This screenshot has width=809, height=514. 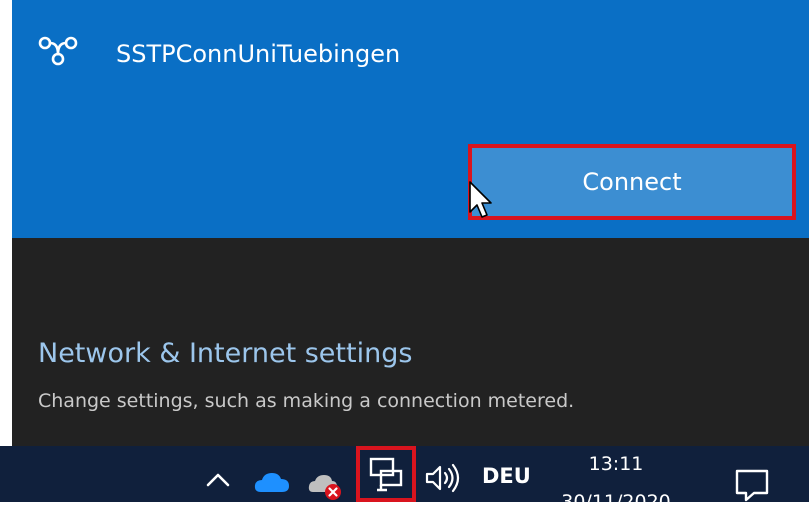 What do you see at coordinates (616, 464) in the screenshot?
I see `clock-time: 13:11` at bounding box center [616, 464].